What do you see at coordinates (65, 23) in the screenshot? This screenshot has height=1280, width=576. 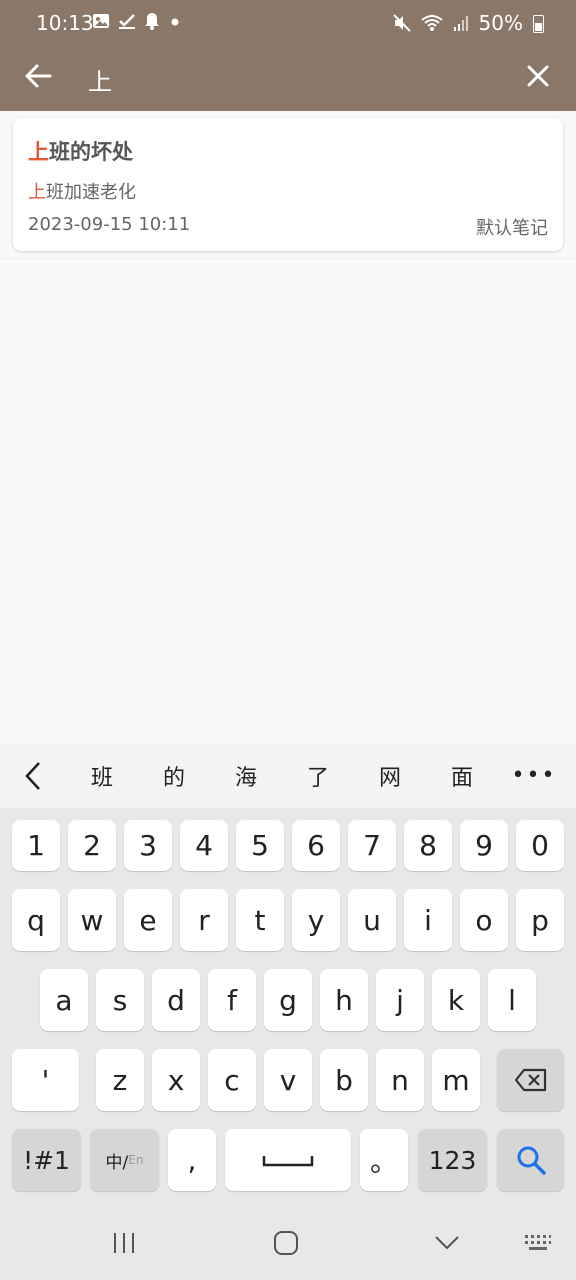 I see `status-time: 10:13` at bounding box center [65, 23].